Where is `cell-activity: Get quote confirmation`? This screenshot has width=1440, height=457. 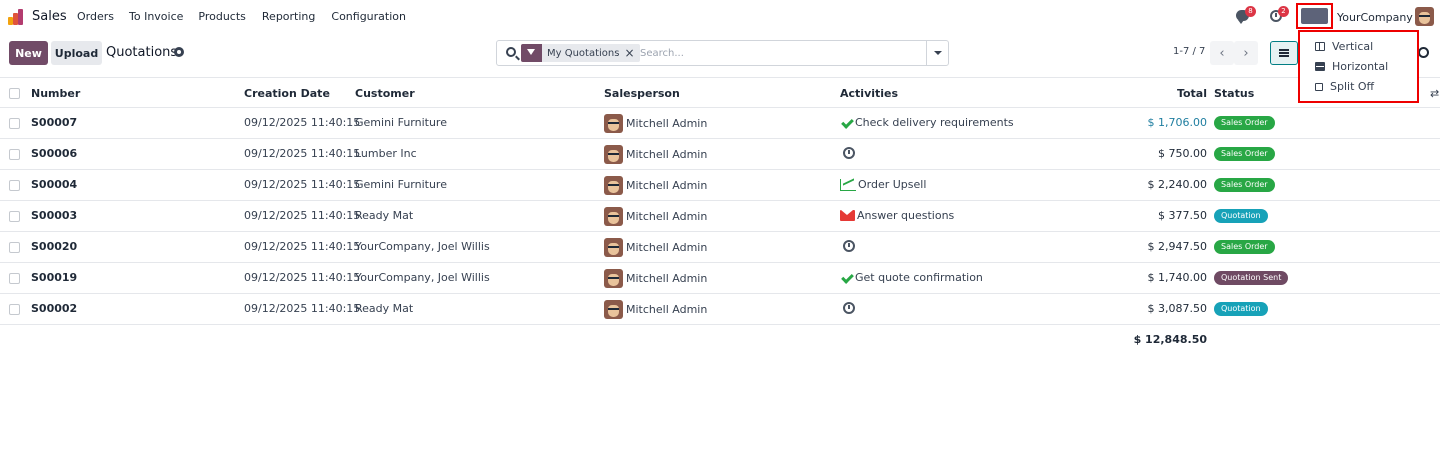
cell-activity: Get quote confirmation is located at coordinates (911, 277).